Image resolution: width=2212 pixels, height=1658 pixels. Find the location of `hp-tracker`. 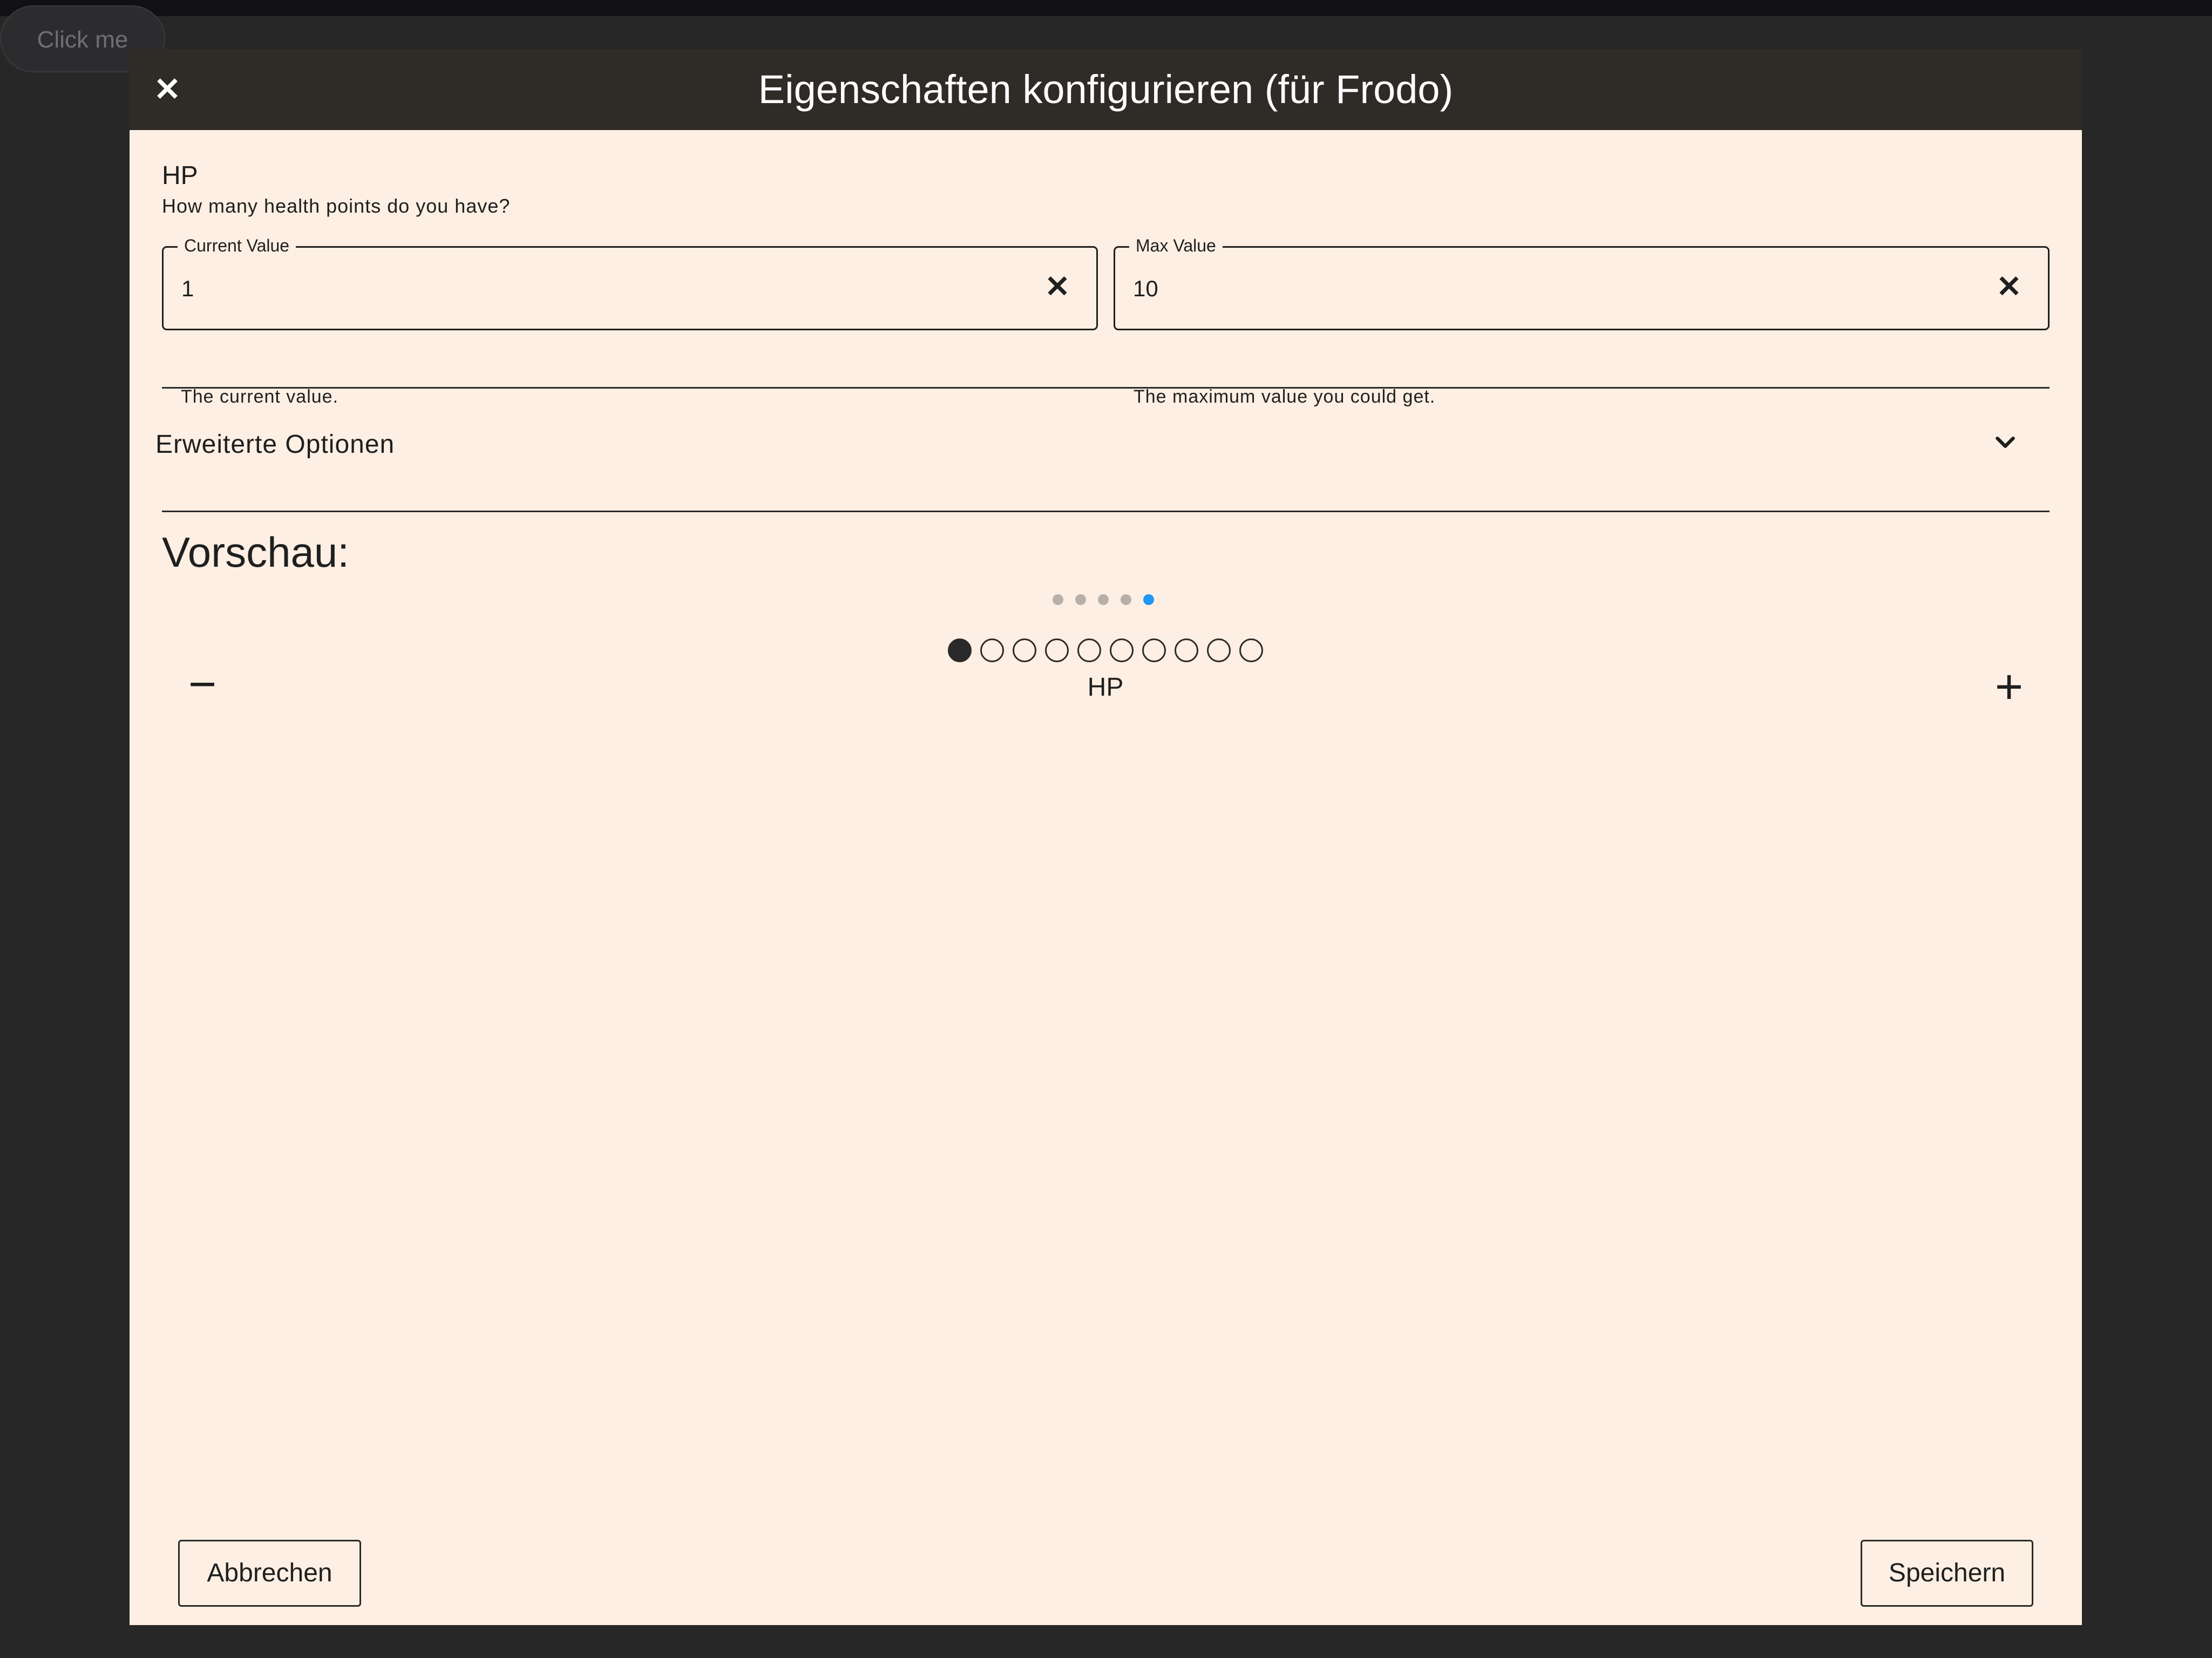

hp-tracker is located at coordinates (1110, 651).